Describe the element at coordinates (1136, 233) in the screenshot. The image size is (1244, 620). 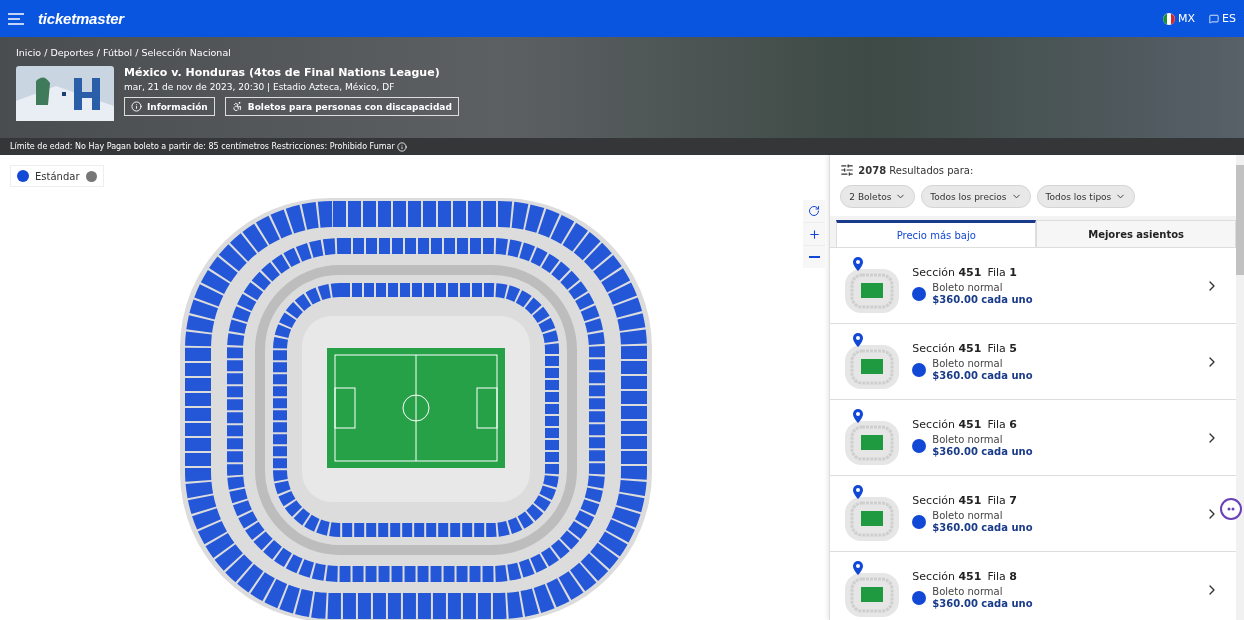
I see `sort-tab: Mejores asientos` at that location.